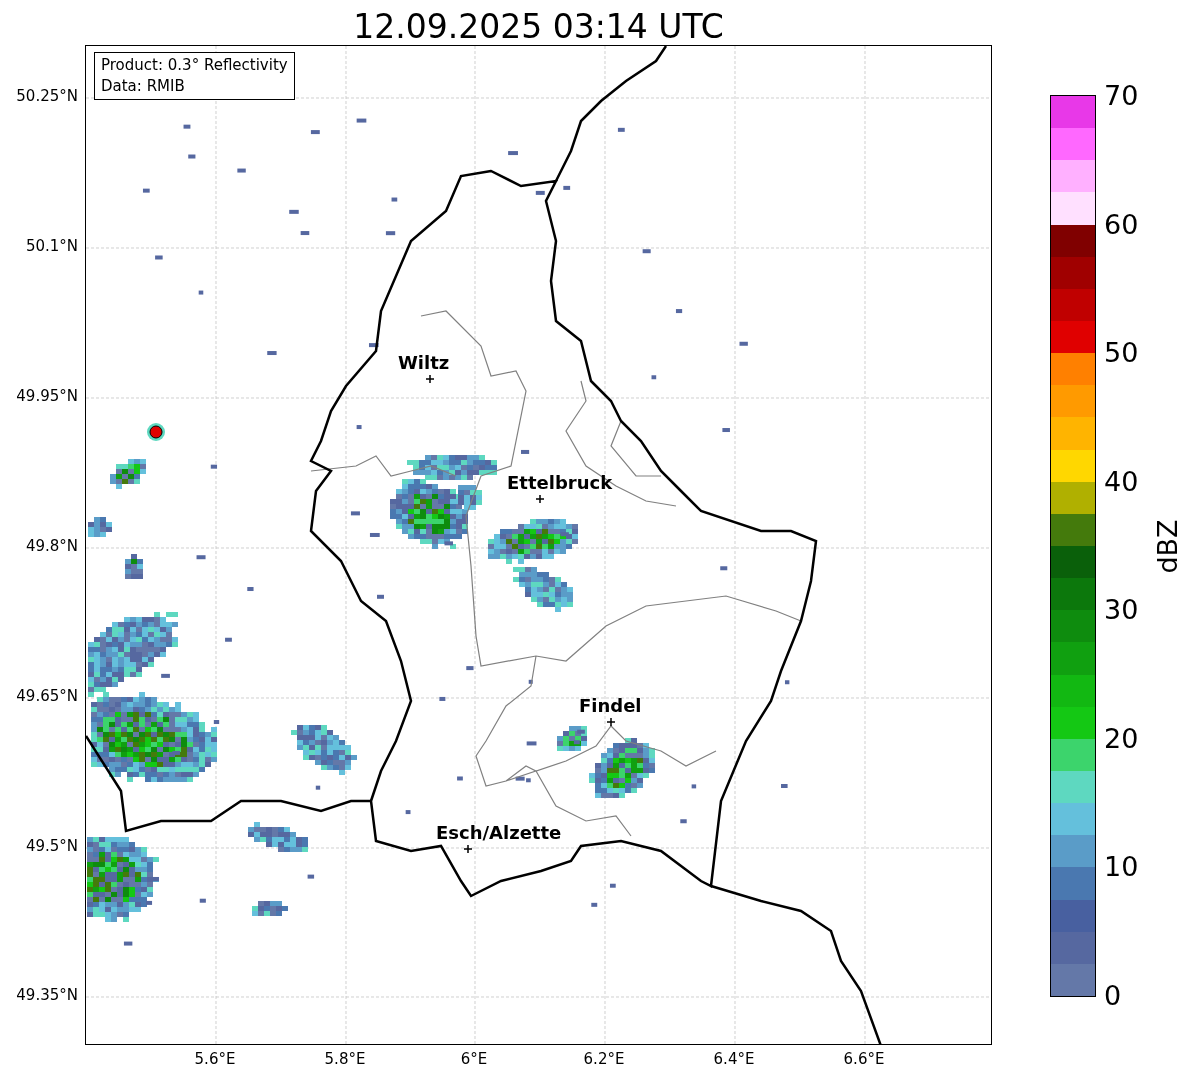 Image resolution: width=1184 pixels, height=1081 pixels. Describe the element at coordinates (424, 362) in the screenshot. I see `place-label: Wiltz` at that location.